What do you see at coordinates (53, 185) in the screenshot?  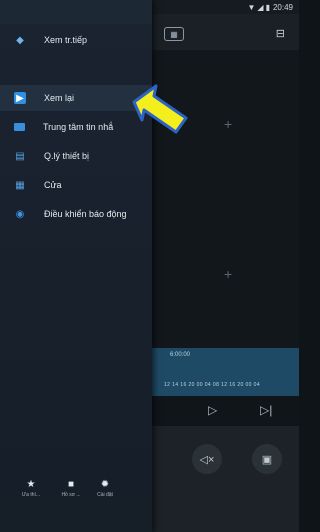 I see `menu-item-label: Cửa` at bounding box center [53, 185].